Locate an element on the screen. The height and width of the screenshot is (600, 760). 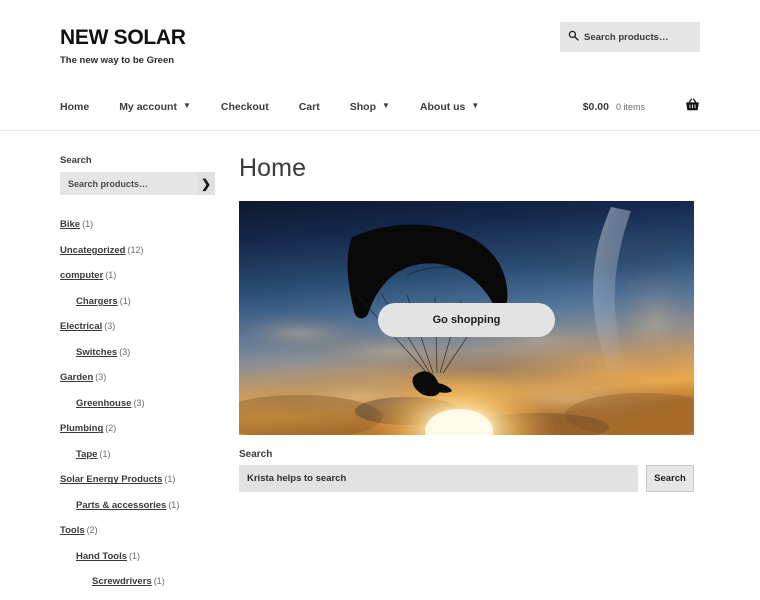
nav-item-shop: Shop ▼ is located at coordinates (370, 107).